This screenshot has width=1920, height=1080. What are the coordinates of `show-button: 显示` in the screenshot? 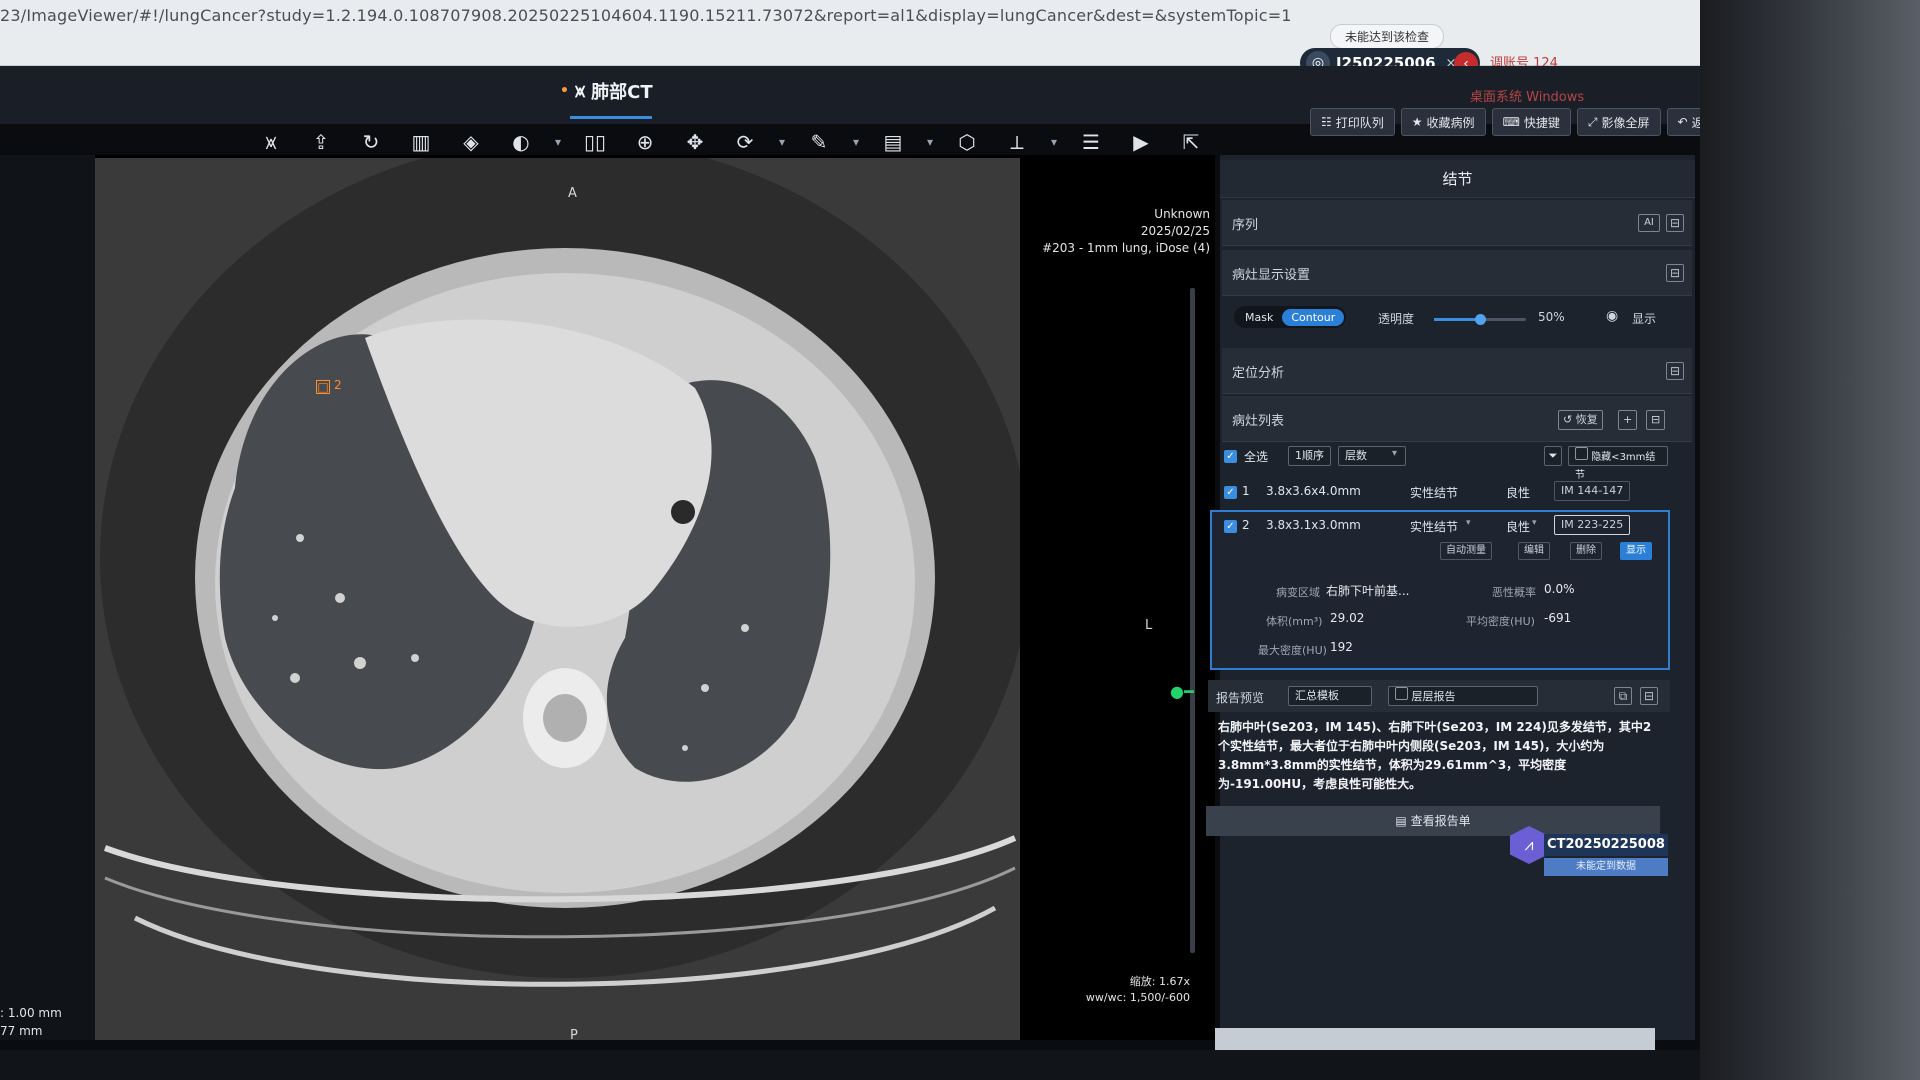 It's located at (1636, 551).